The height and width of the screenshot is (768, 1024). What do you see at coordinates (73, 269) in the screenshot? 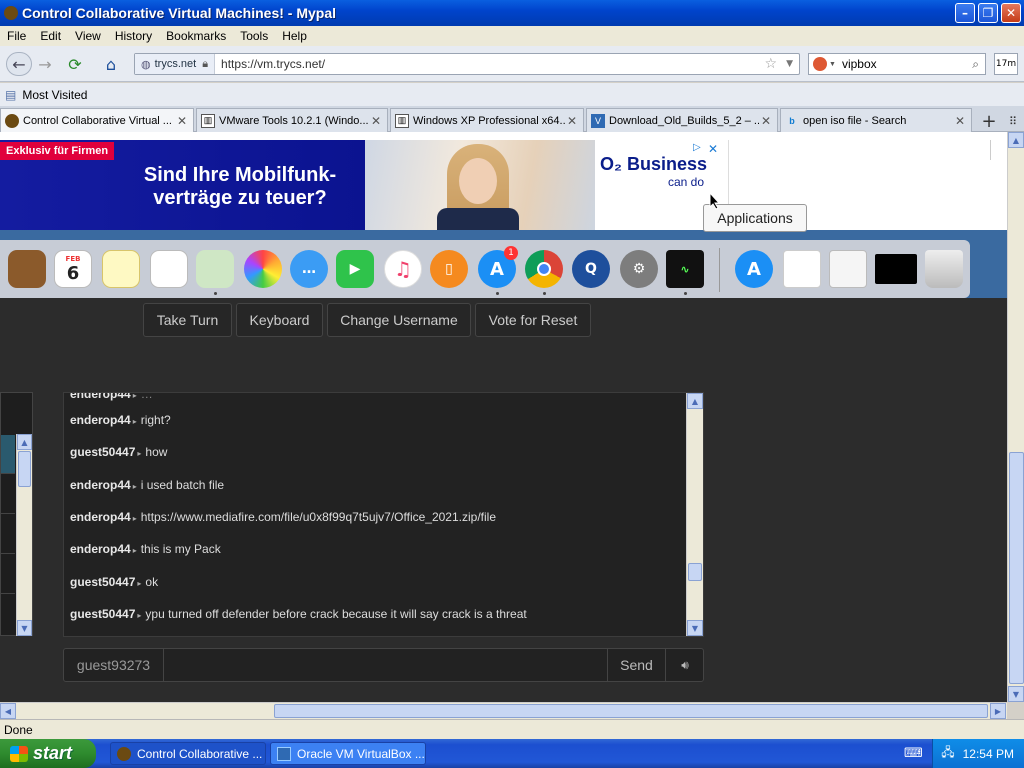
I see `calendar-icon: FEB 6` at bounding box center [73, 269].